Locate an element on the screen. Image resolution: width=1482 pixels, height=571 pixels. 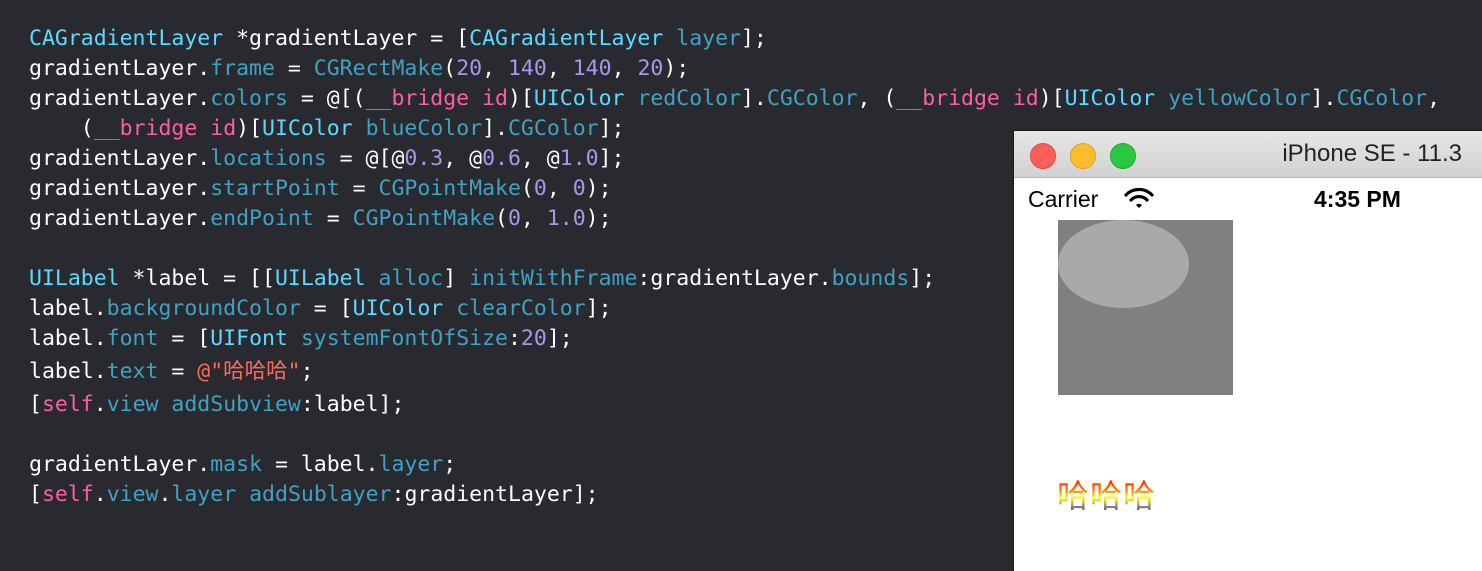
code-token: UILabel is located at coordinates (320, 278).